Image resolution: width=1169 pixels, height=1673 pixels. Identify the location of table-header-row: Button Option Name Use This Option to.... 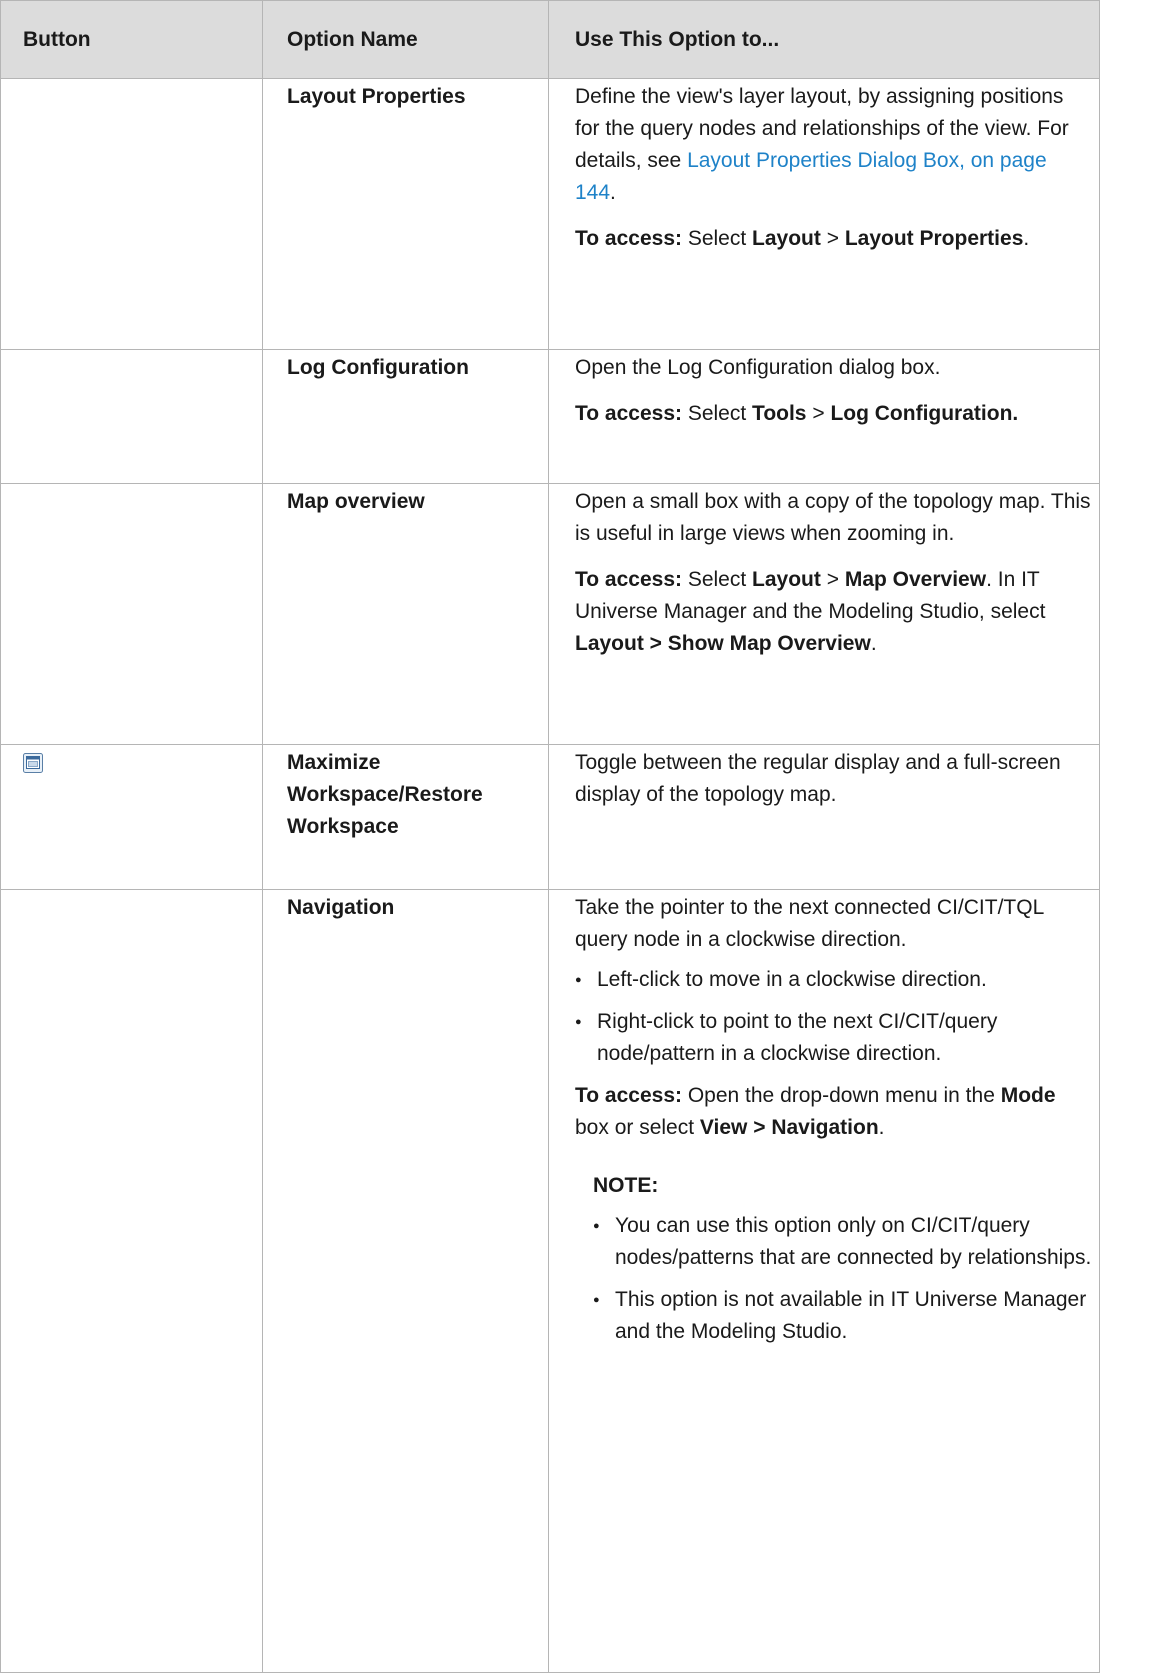
(550, 39).